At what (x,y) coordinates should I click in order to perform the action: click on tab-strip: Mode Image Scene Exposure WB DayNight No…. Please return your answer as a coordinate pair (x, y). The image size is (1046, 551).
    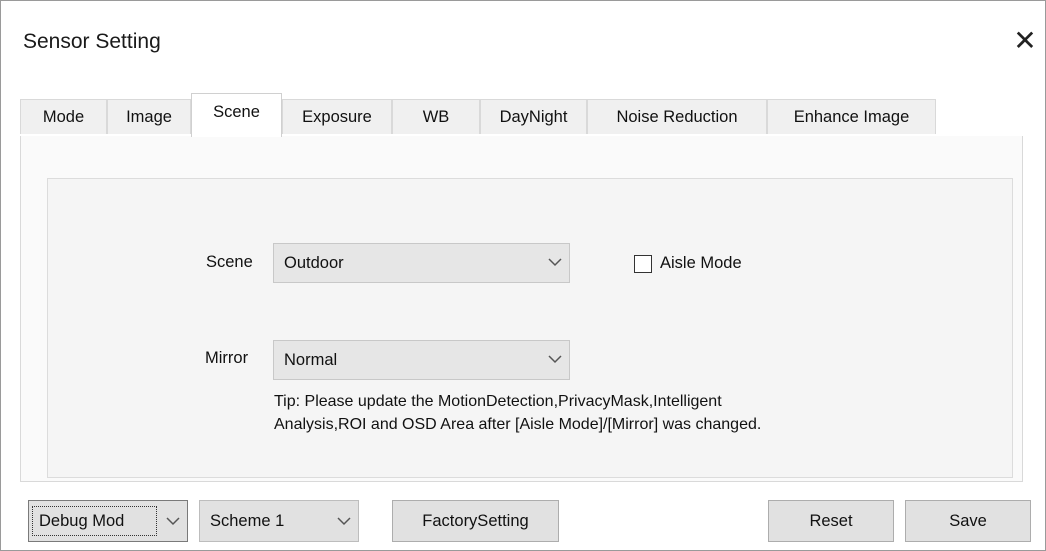
    Looking at the image, I should click on (521, 115).